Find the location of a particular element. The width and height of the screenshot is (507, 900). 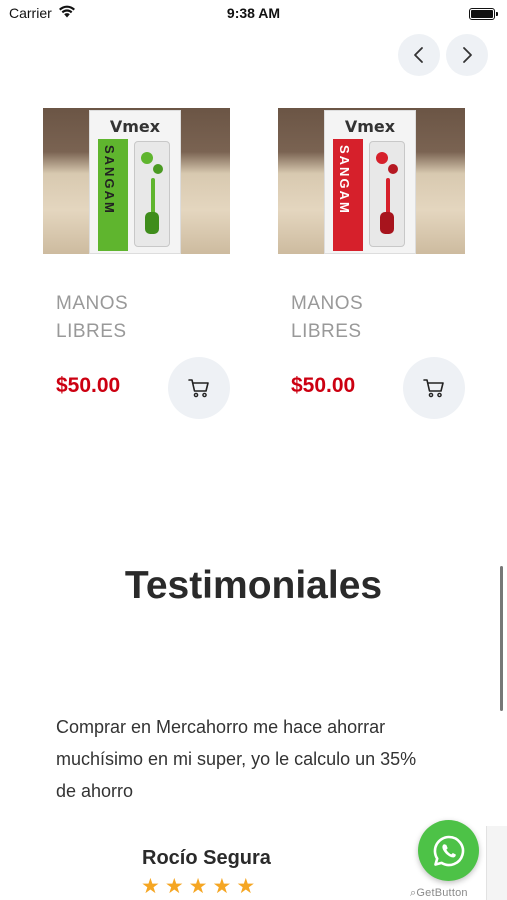

carousel-next-button is located at coordinates (467, 55).